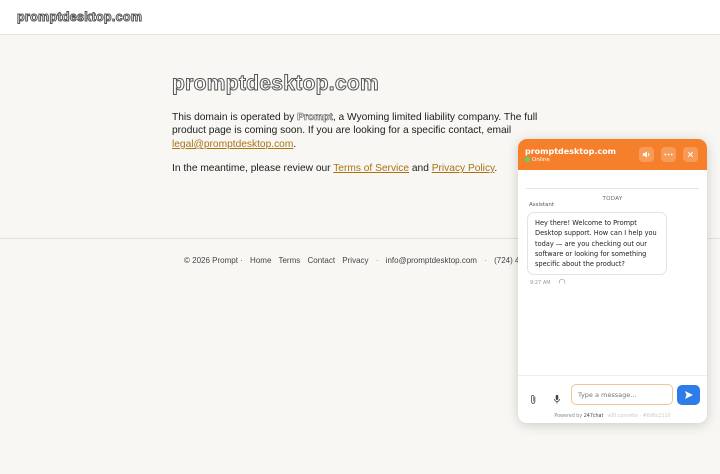 This screenshot has width=720, height=474. I want to click on page-title: promptdesktop.com, so click(276, 84).